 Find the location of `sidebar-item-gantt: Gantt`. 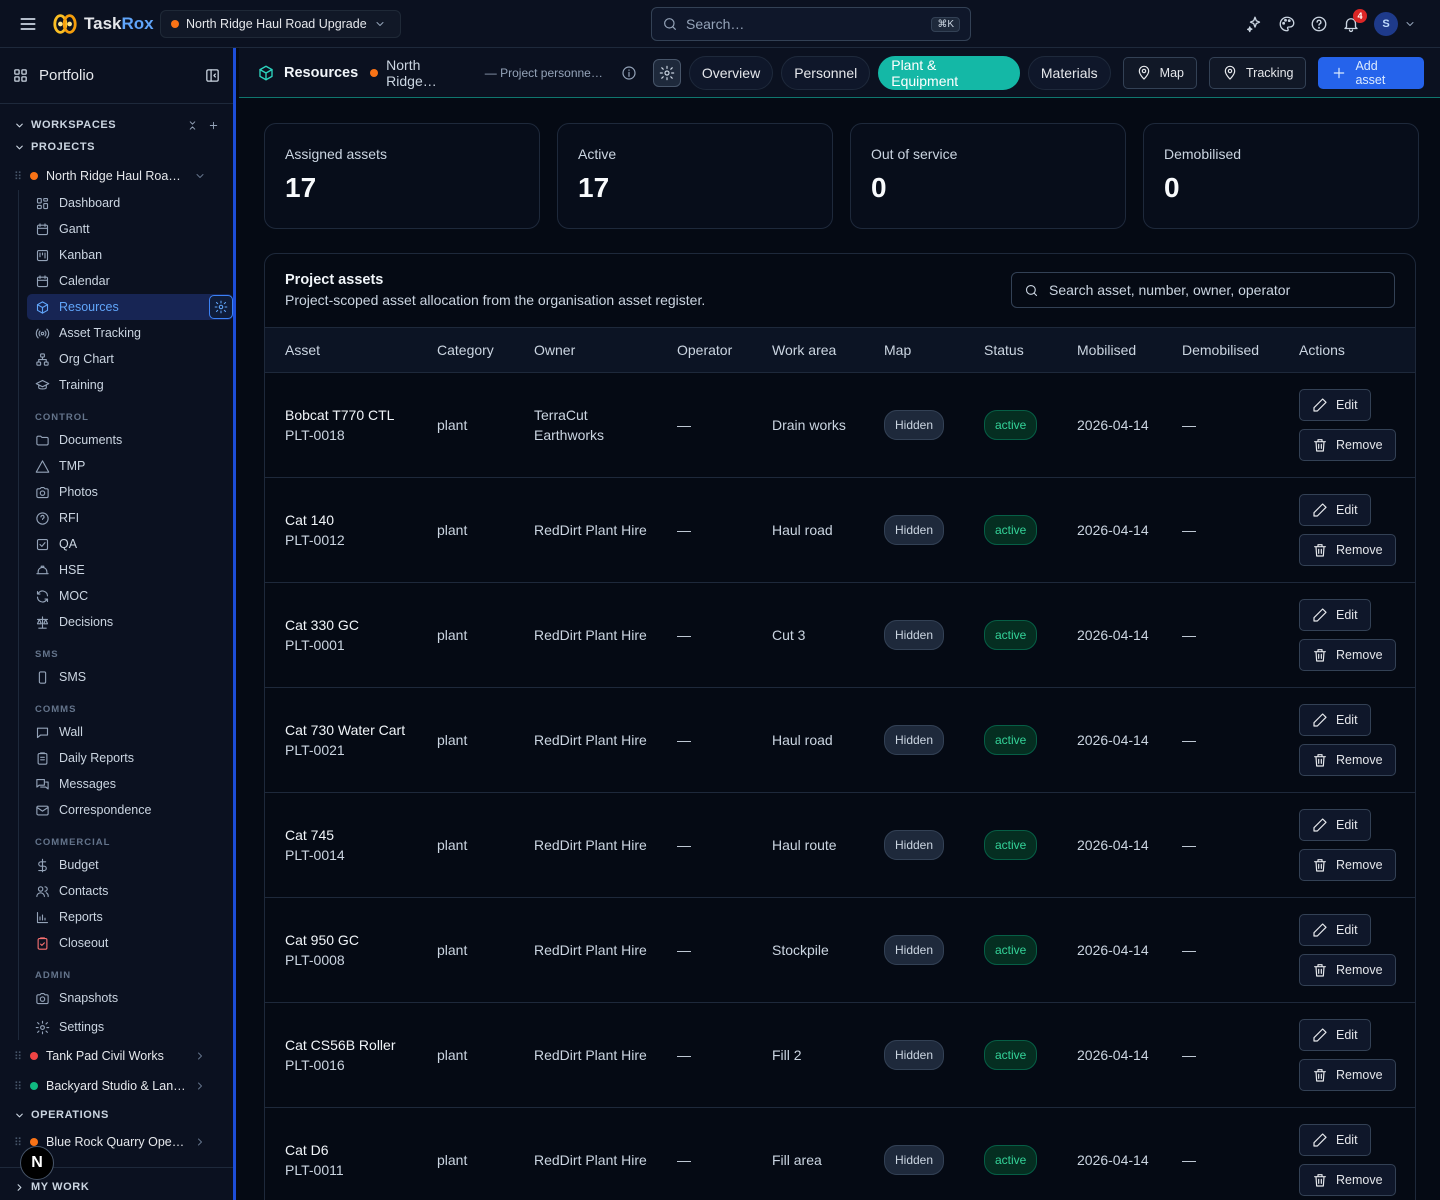

sidebar-item-gantt: Gantt is located at coordinates (130, 229).